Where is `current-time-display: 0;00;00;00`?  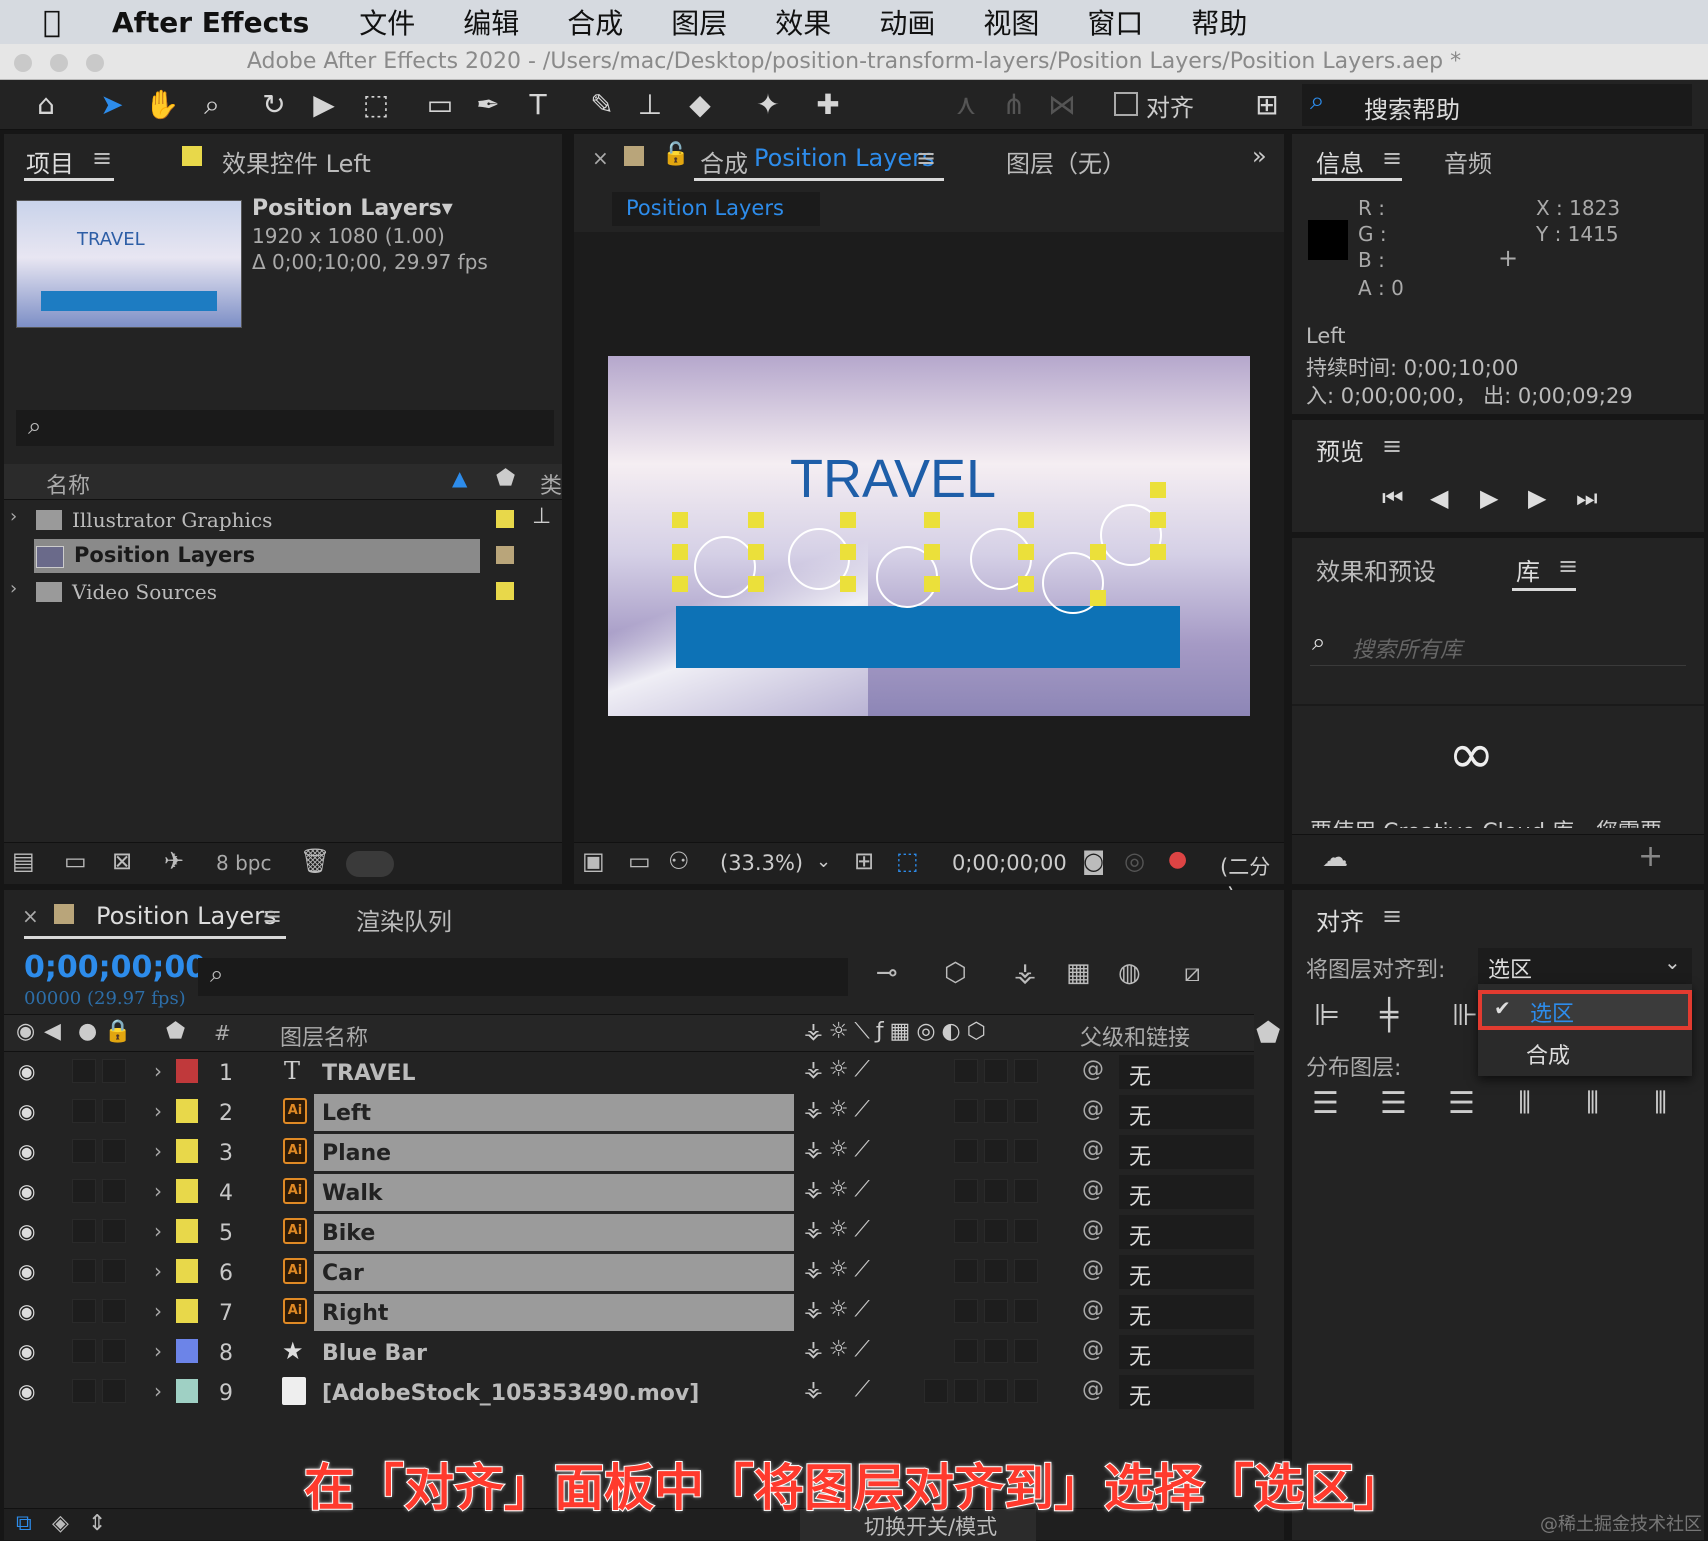 current-time-display: 0;00;00;00 is located at coordinates (1009, 863).